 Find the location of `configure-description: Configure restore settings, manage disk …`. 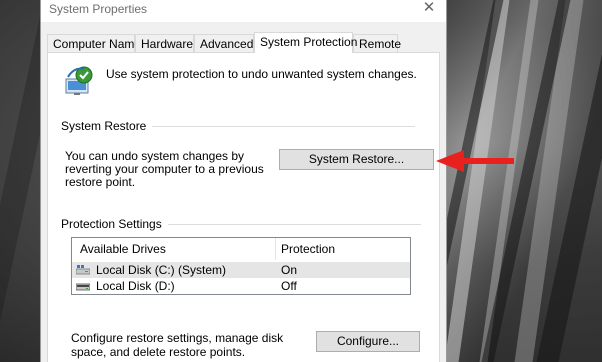

configure-description: Configure restore settings, manage disk … is located at coordinates (177, 345).